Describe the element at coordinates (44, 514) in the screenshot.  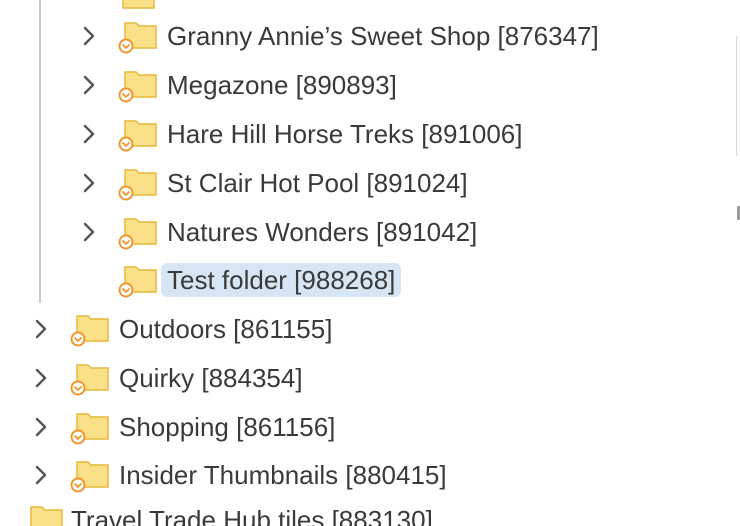
I see `folder-icon` at that location.